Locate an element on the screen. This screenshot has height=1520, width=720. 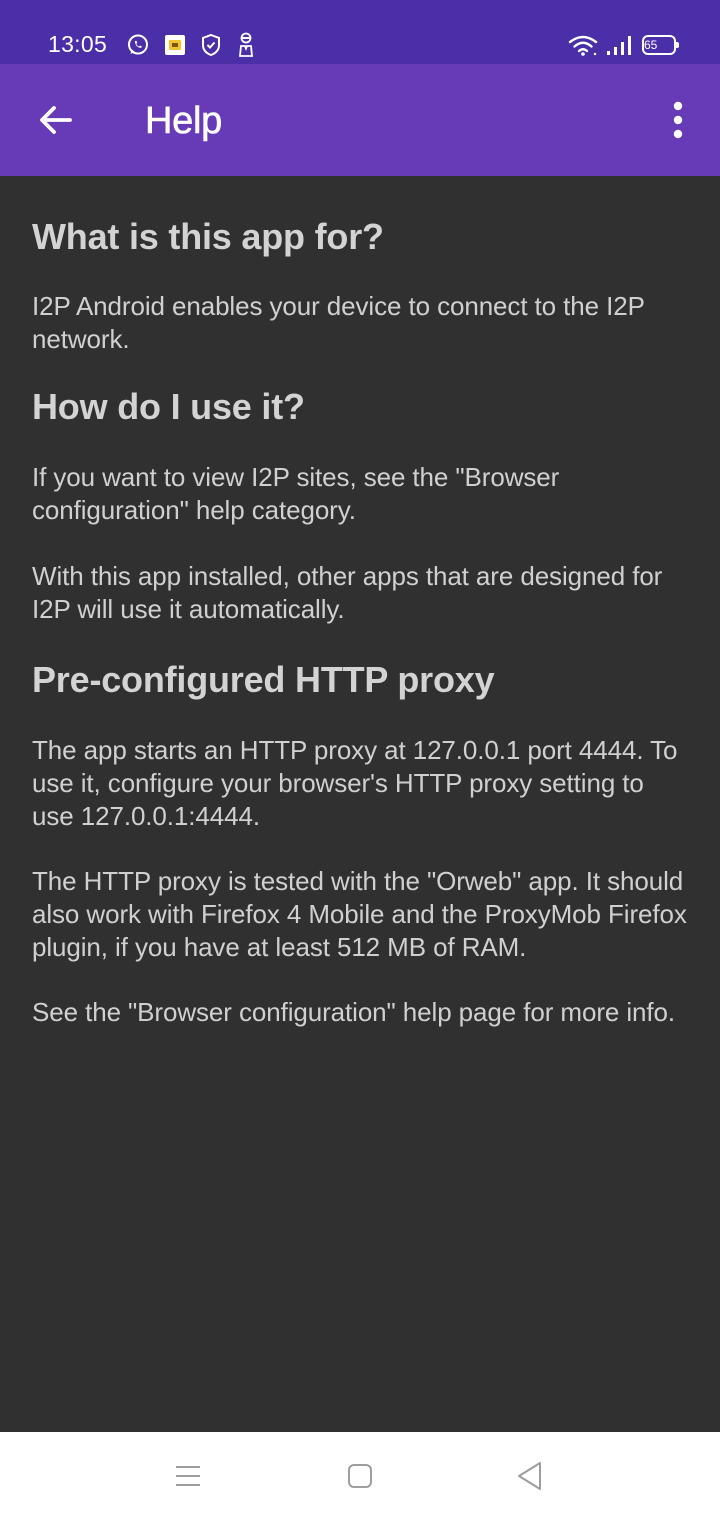
overflow-menu-button is located at coordinates (678, 120).